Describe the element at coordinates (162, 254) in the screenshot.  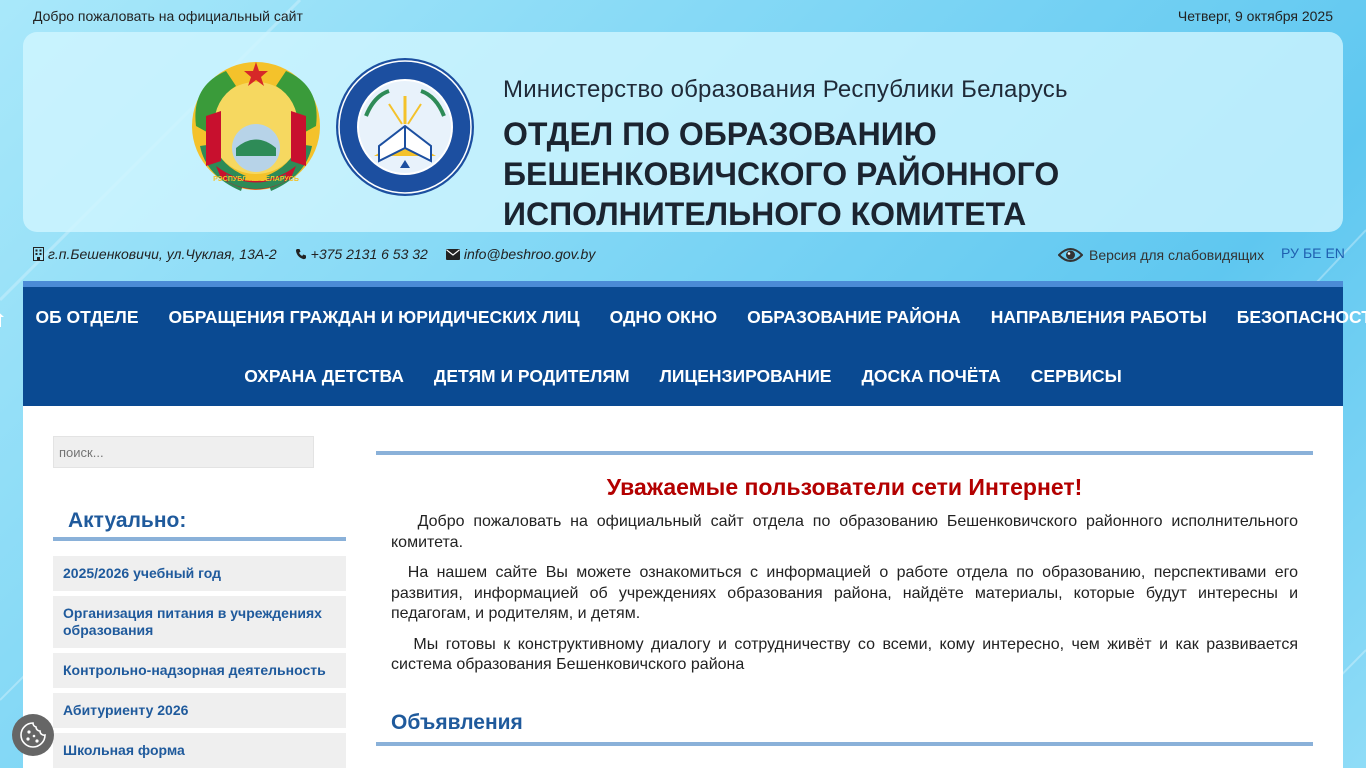
I see `address-text: г.п.Бешенковичи, ул.Чуклая, 13А-2` at that location.